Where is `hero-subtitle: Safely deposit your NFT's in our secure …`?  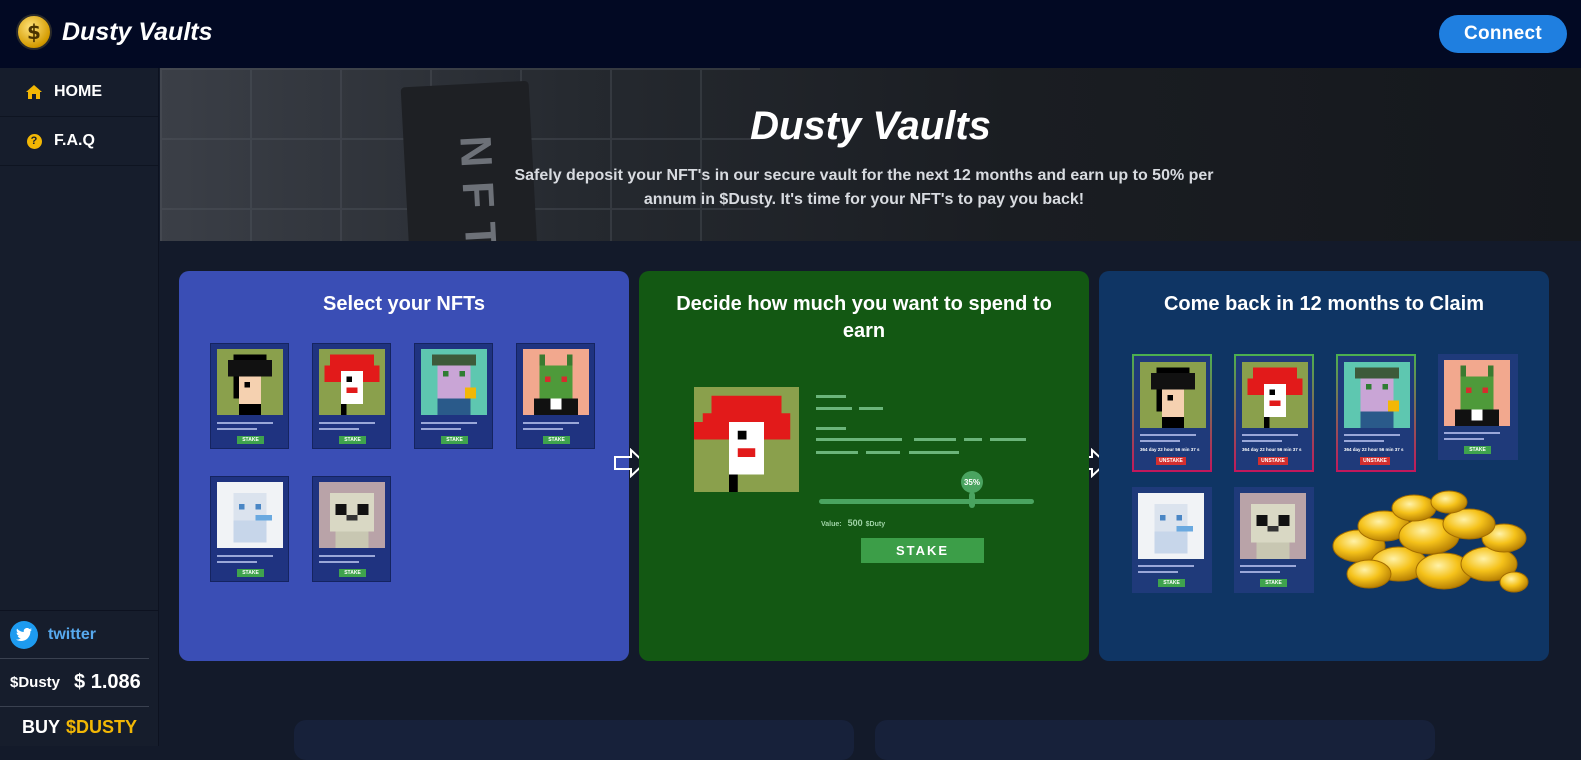
hero-subtitle: Safely deposit your NFT's in our secure … is located at coordinates (864, 187).